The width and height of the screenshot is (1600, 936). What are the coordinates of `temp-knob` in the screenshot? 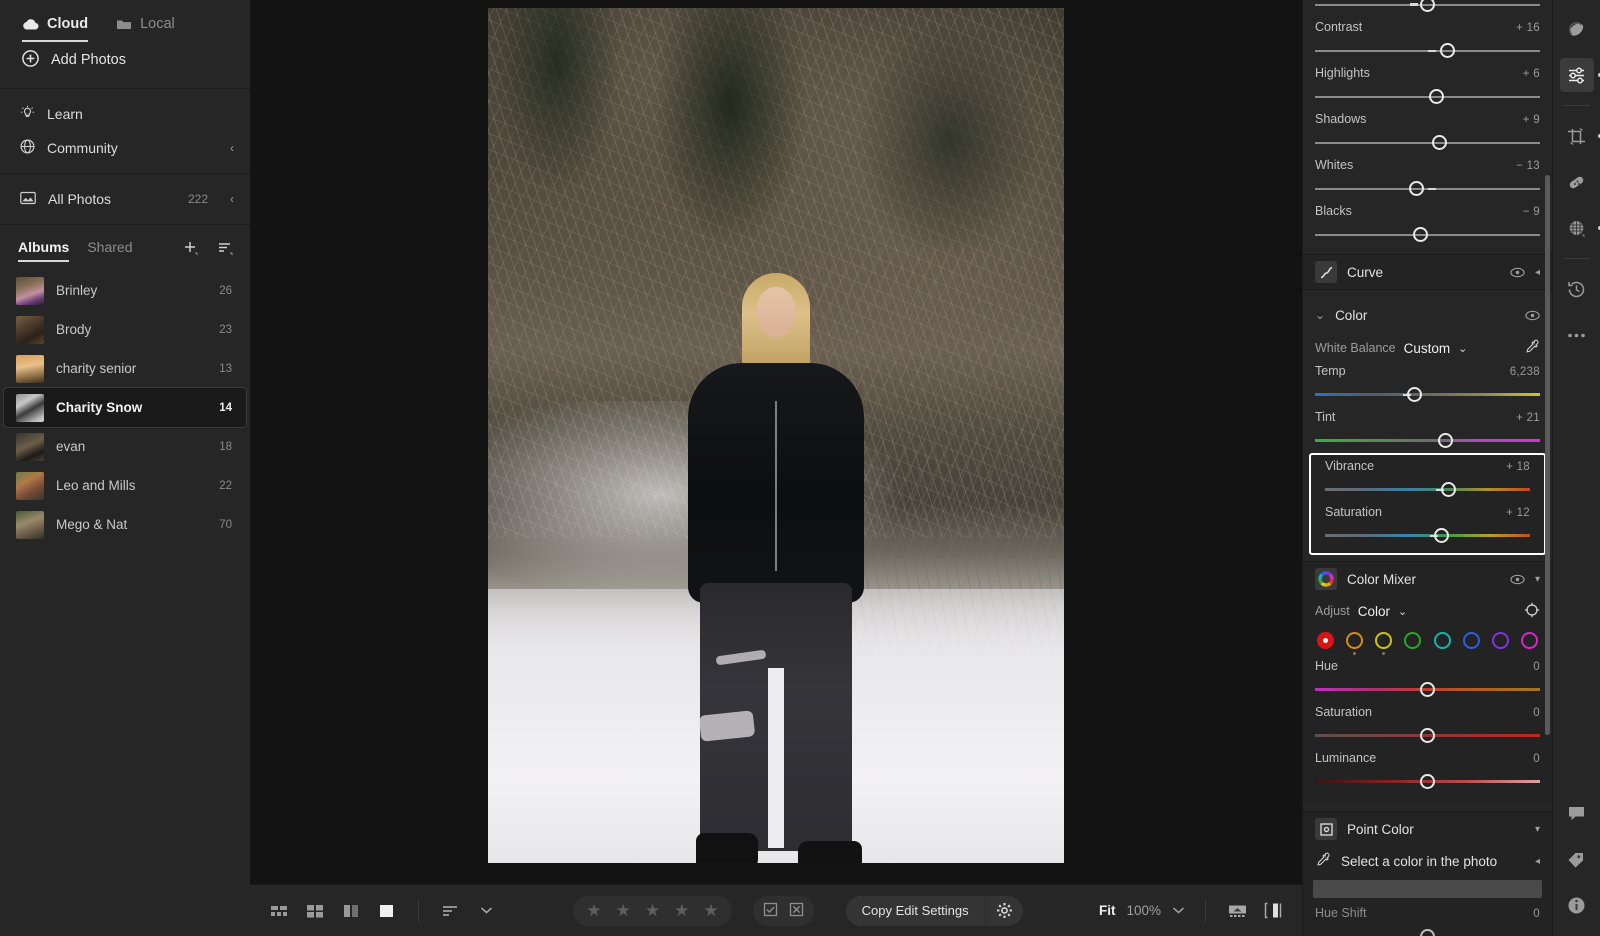 It's located at (1414, 394).